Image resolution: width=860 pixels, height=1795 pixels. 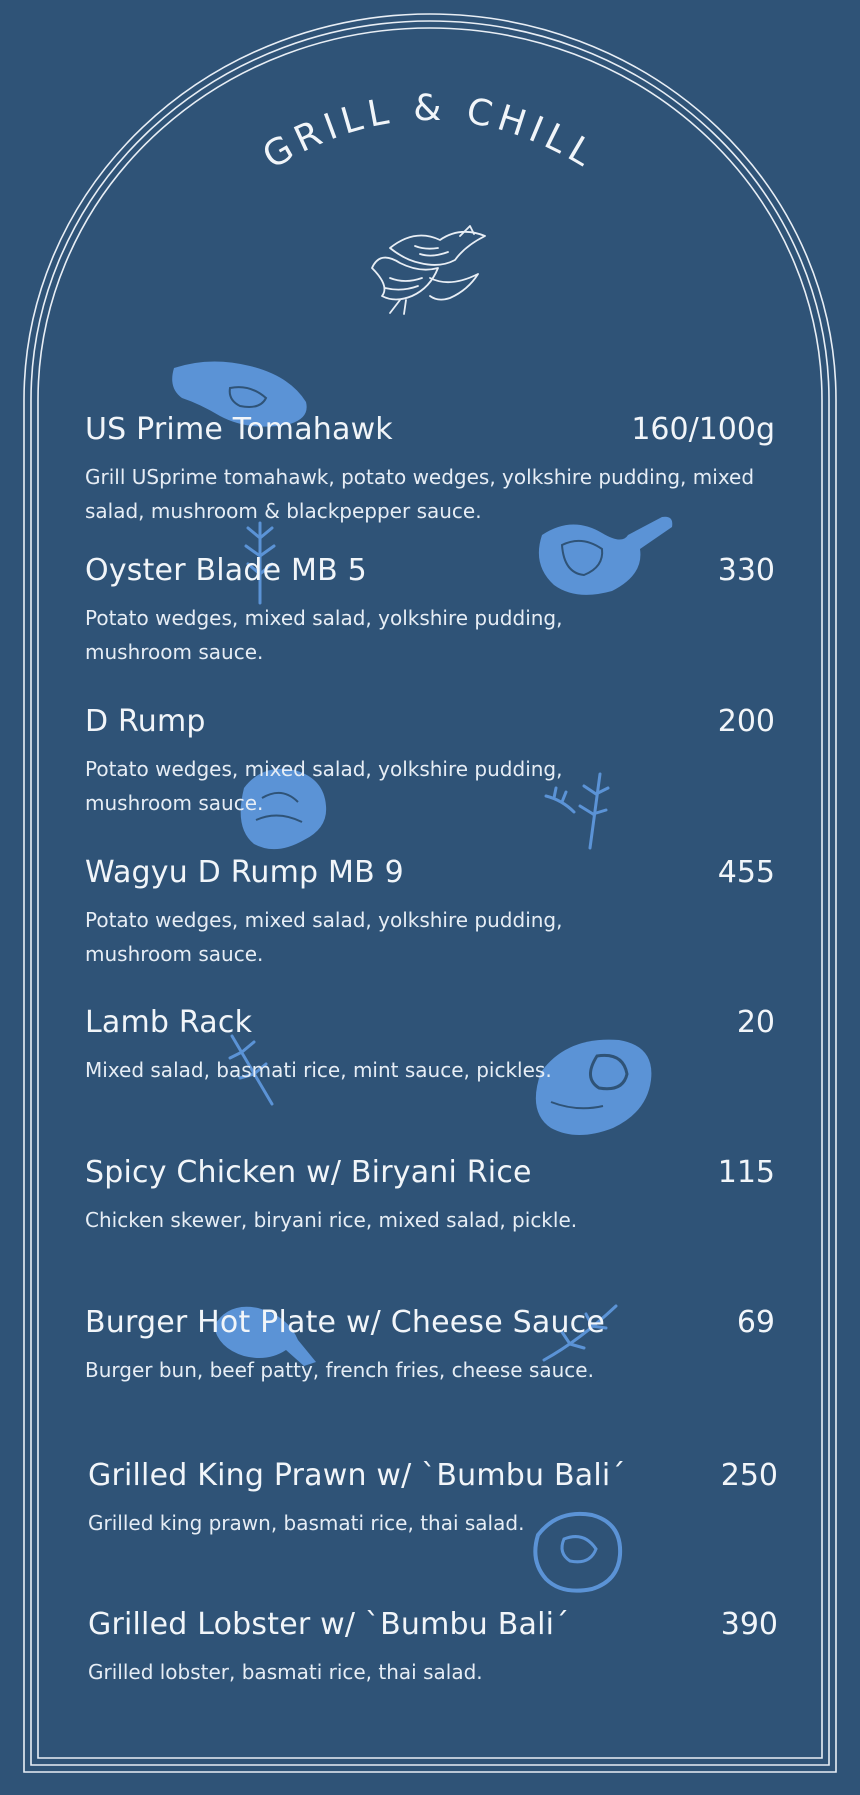 What do you see at coordinates (593, 1087) in the screenshot?
I see `meat-icon` at bounding box center [593, 1087].